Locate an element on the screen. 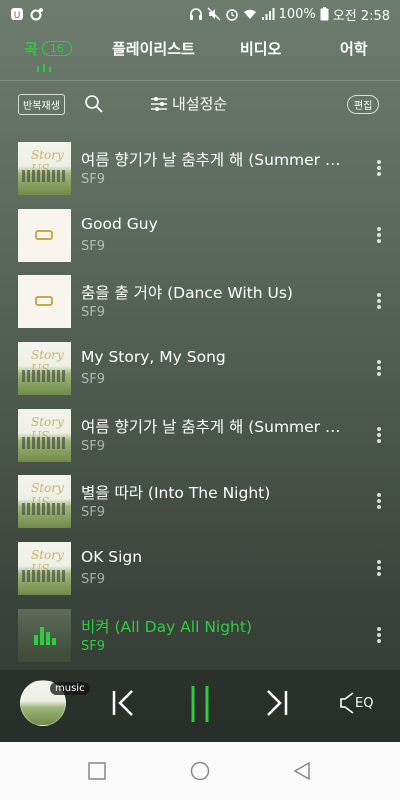 The height and width of the screenshot is (800, 400). song-title: My Story, My Song is located at coordinates (153, 357).